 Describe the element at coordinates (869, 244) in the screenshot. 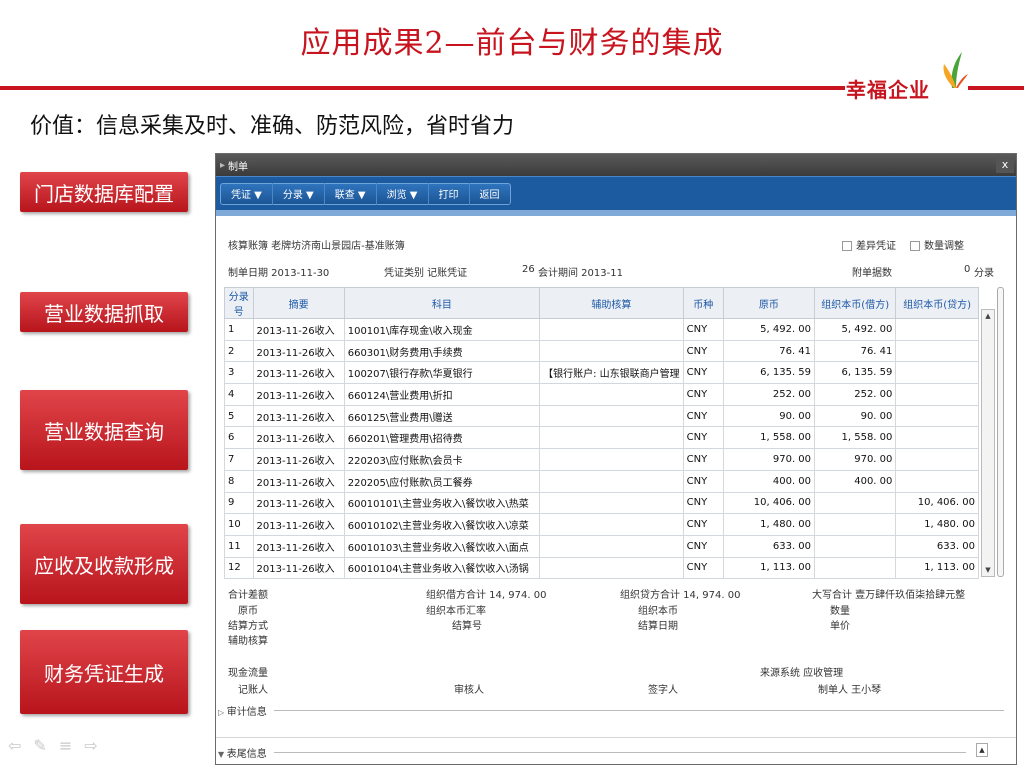

I see `diff-voucher-checkbox: 差异凭证` at that location.